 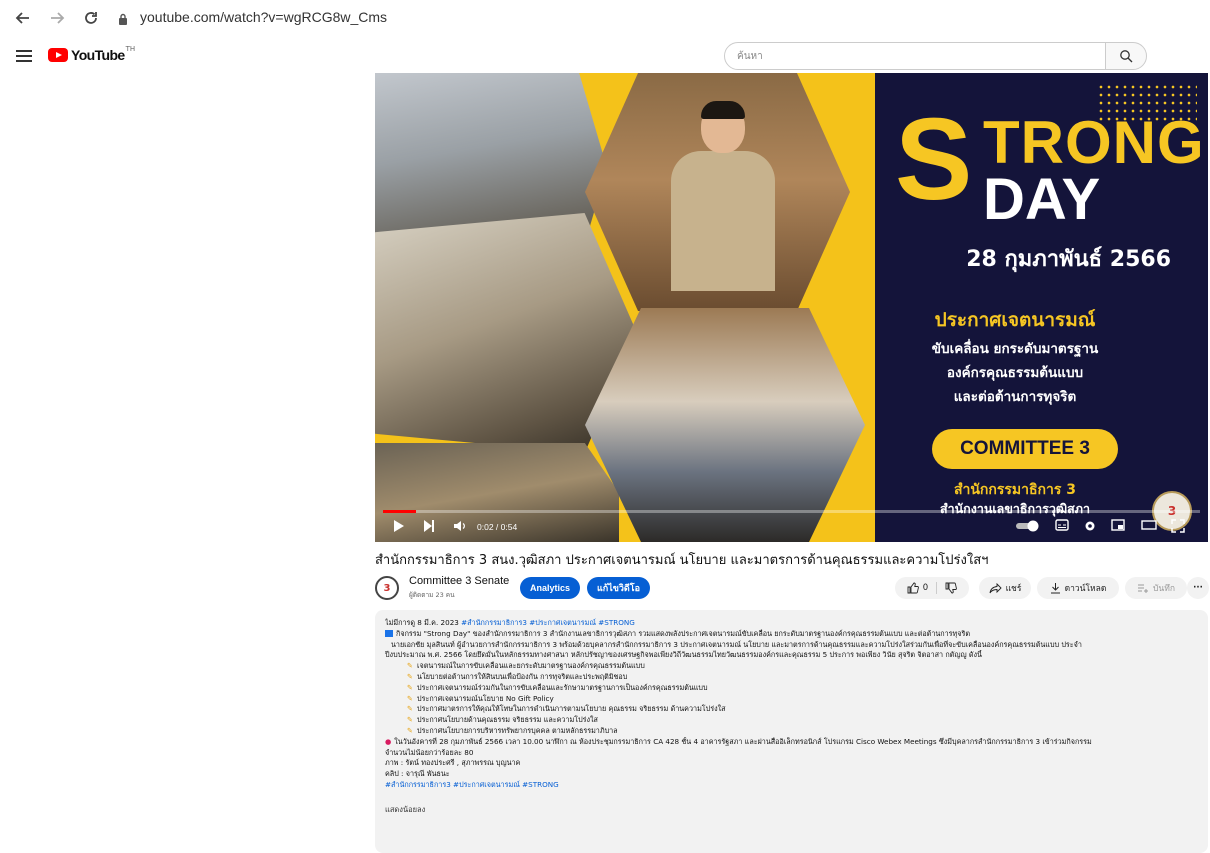 What do you see at coordinates (459, 581) in the screenshot?
I see `channel-name: Committee 3 Senate` at bounding box center [459, 581].